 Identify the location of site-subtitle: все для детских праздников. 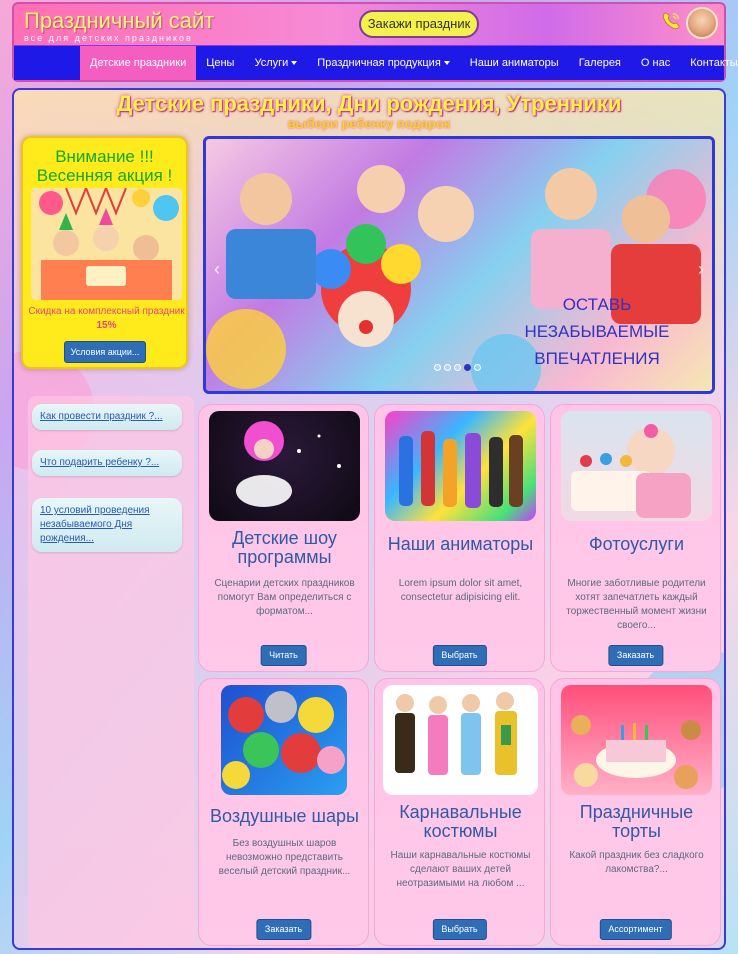
(108, 38).